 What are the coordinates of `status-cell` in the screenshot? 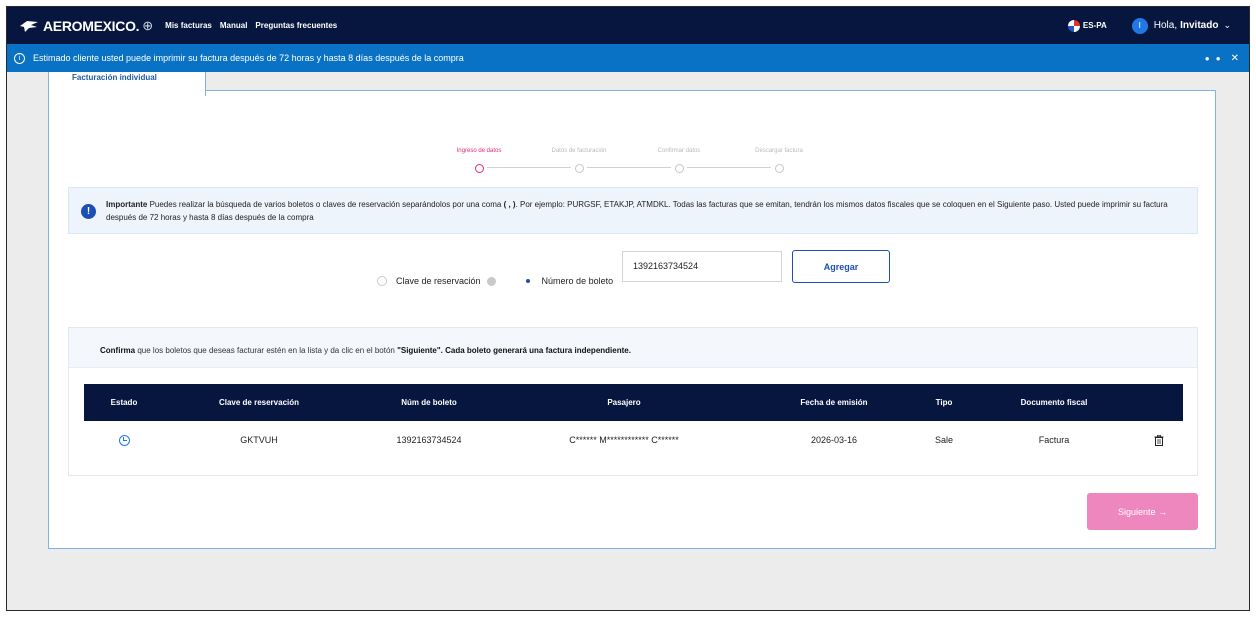 It's located at (124, 440).